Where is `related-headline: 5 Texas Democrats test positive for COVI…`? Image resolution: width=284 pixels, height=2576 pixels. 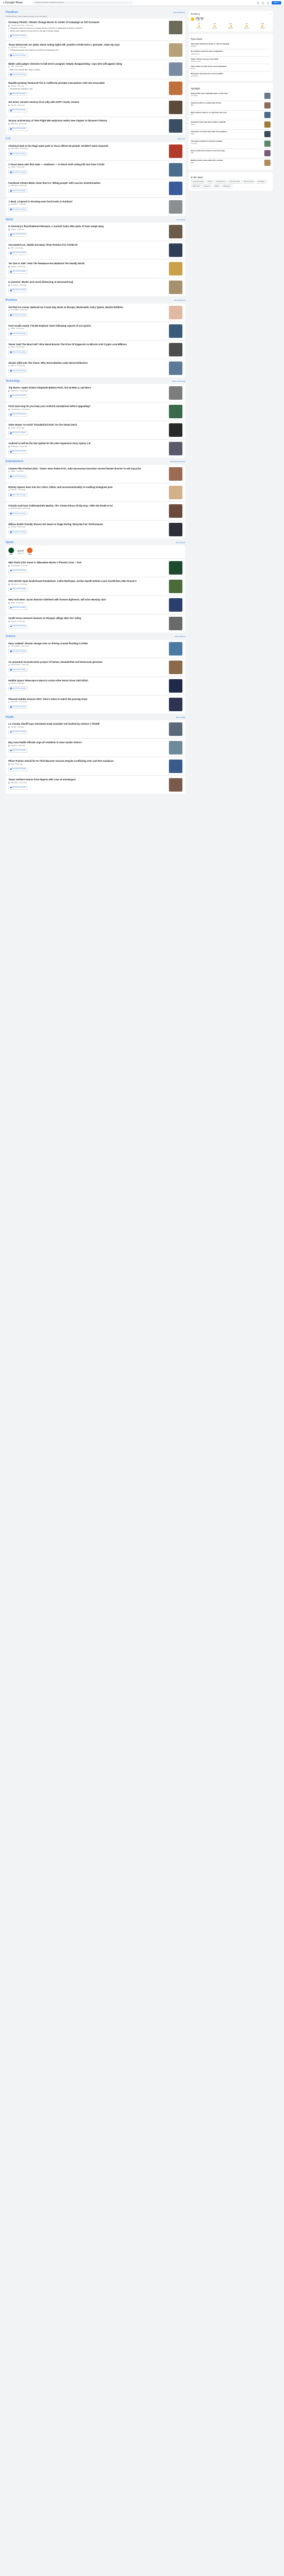
related-headline: 5 Texas Democrats test positive for COVI… is located at coordinates (88, 50).